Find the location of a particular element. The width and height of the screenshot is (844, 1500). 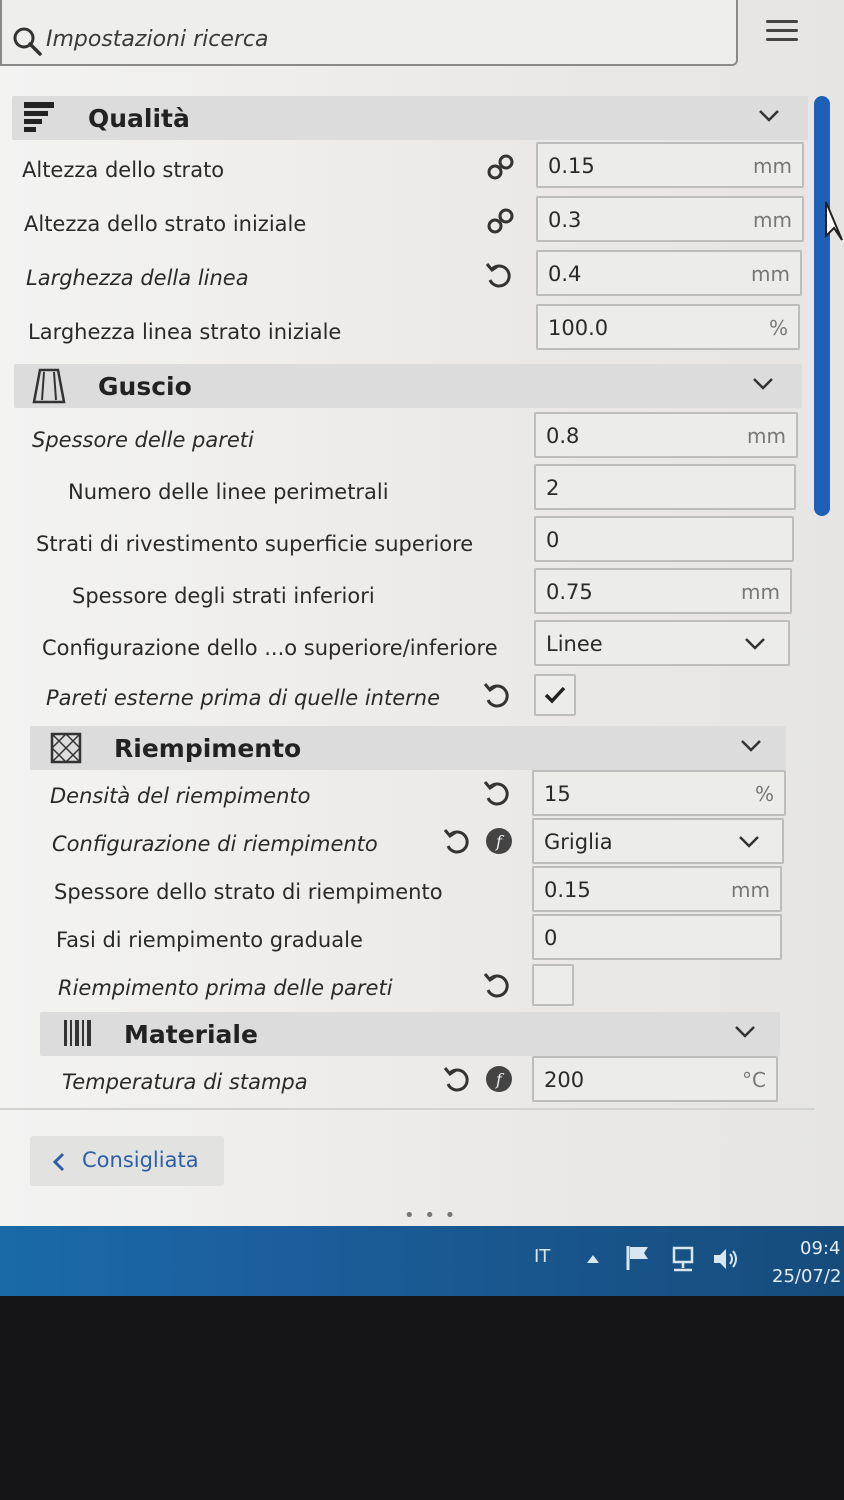

outer-before-inner-checkbox is located at coordinates (555, 695).